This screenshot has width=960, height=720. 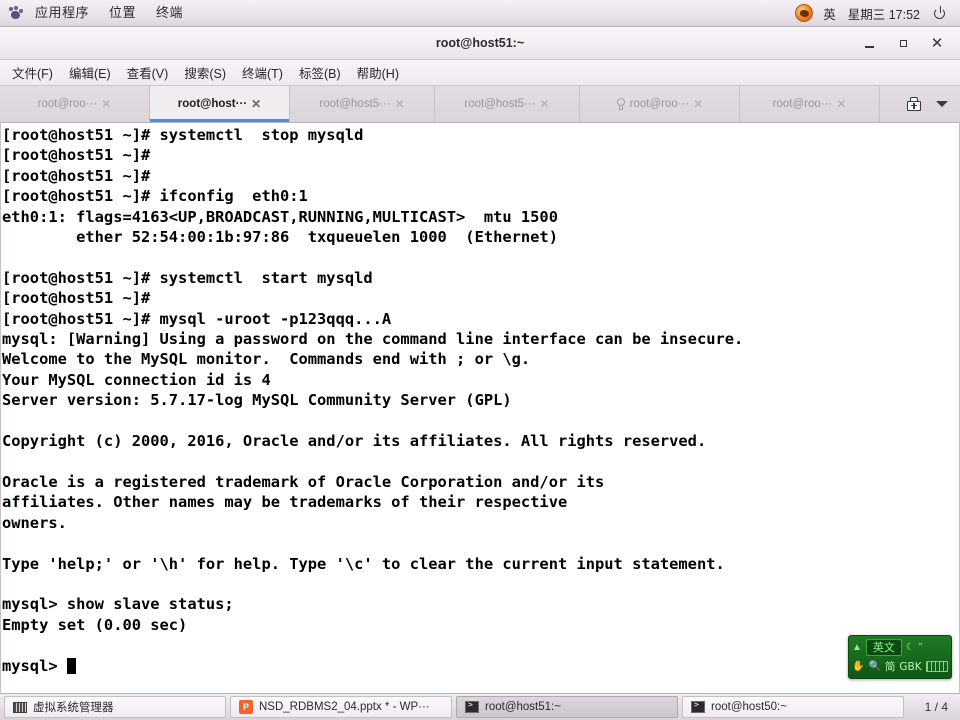 I want to click on menu-applications: 应用程序, so click(x=62, y=13).